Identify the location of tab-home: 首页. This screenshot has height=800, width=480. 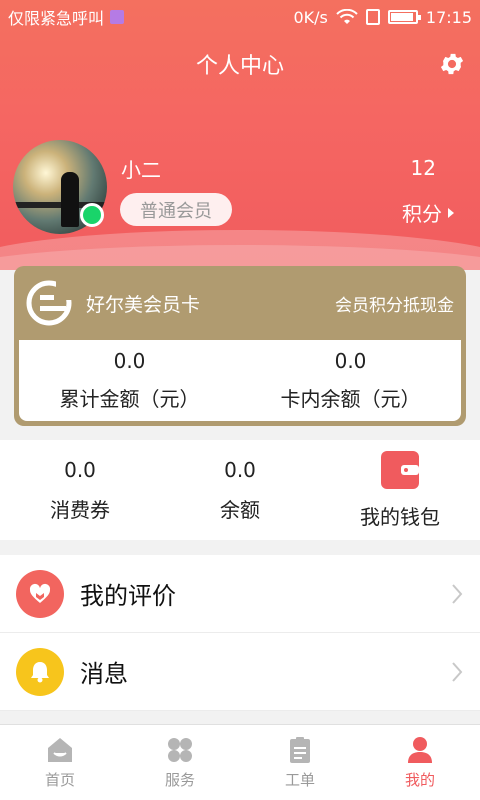
(60, 762).